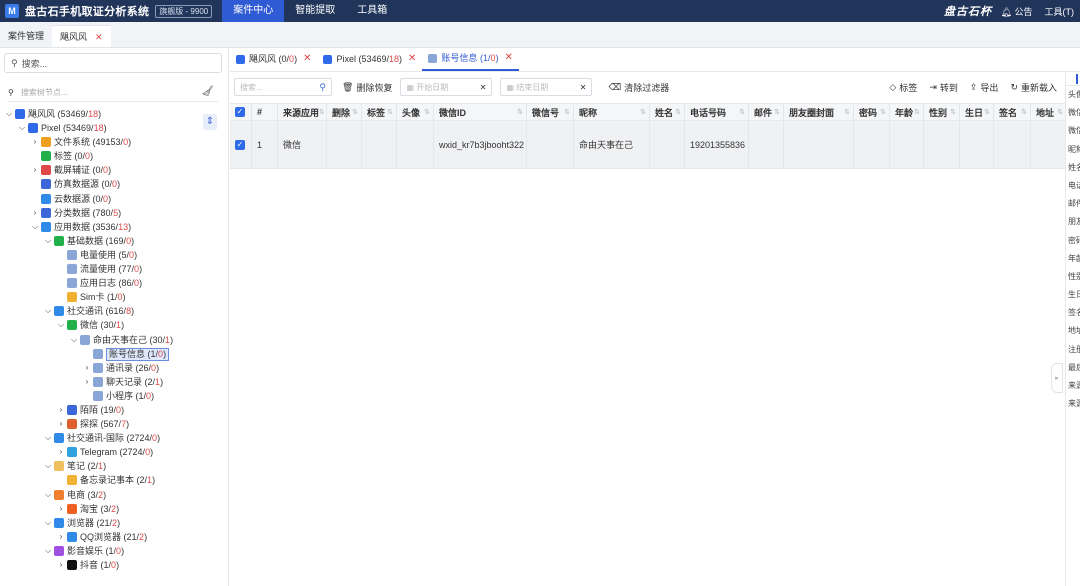 The image size is (1080, 586). Describe the element at coordinates (1073, 331) in the screenshot. I see `side-panel-item: 地址` at that location.